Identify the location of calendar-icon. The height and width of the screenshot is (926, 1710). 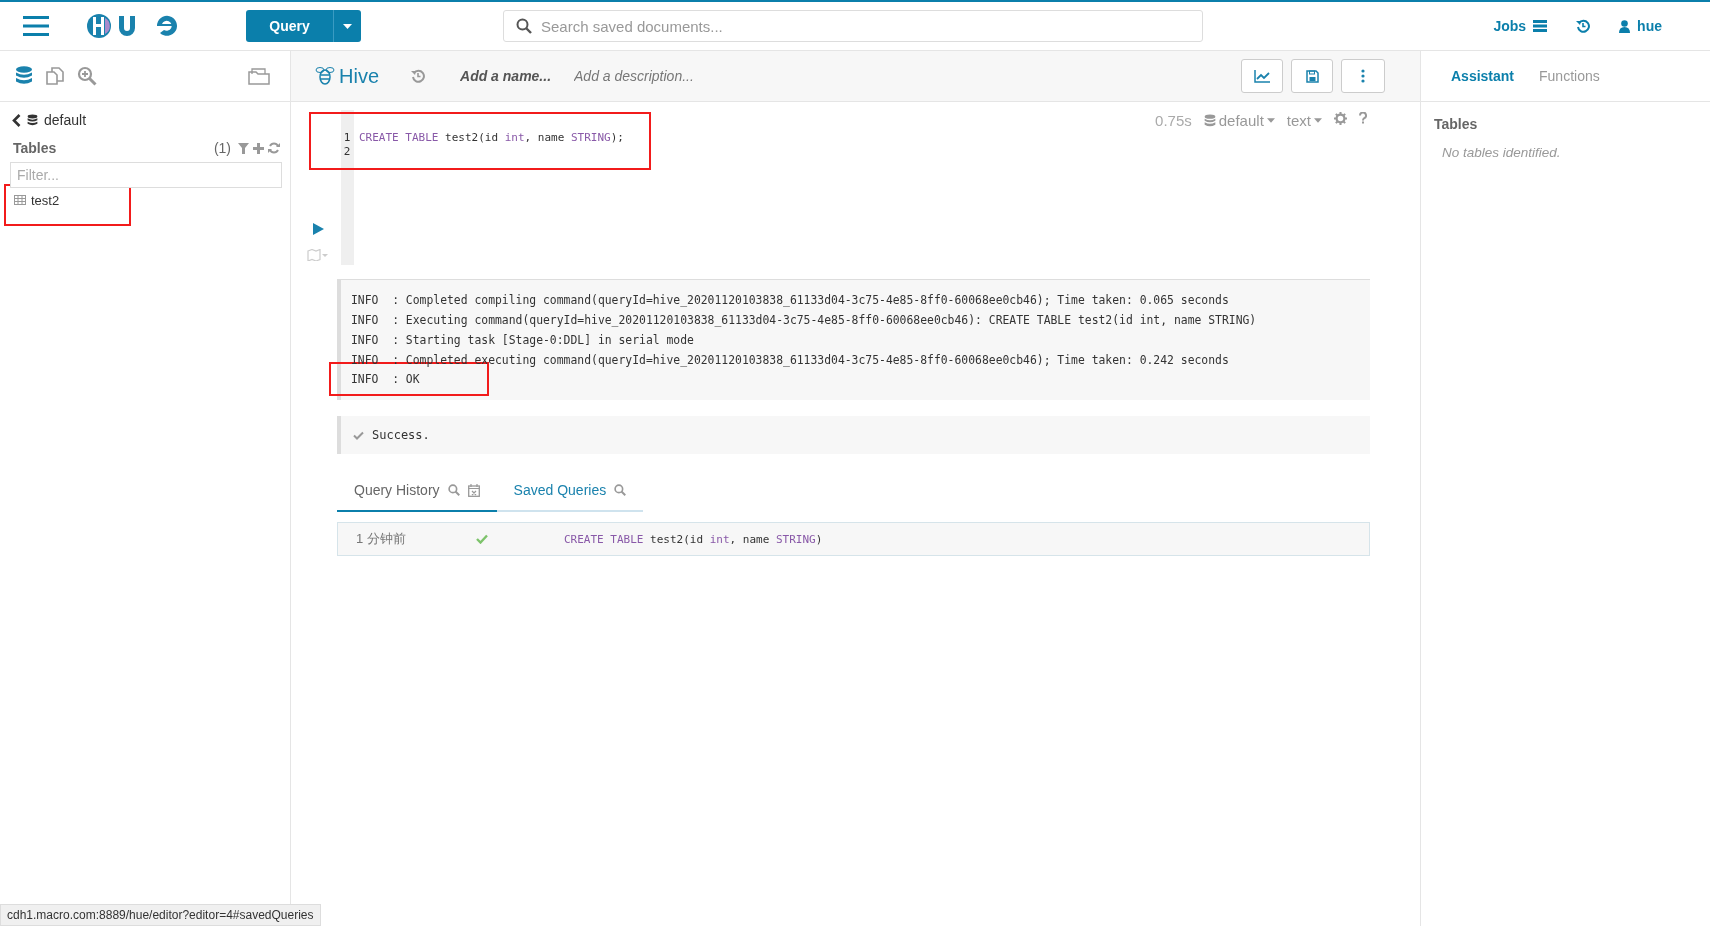
(473, 490).